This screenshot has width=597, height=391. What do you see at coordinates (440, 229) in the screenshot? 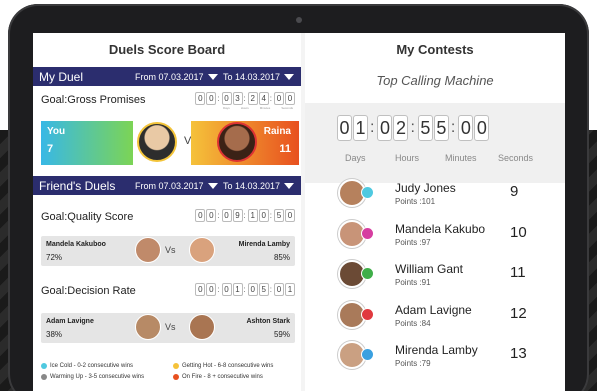
I see `contestant-name: Mandela Kakubo` at bounding box center [440, 229].